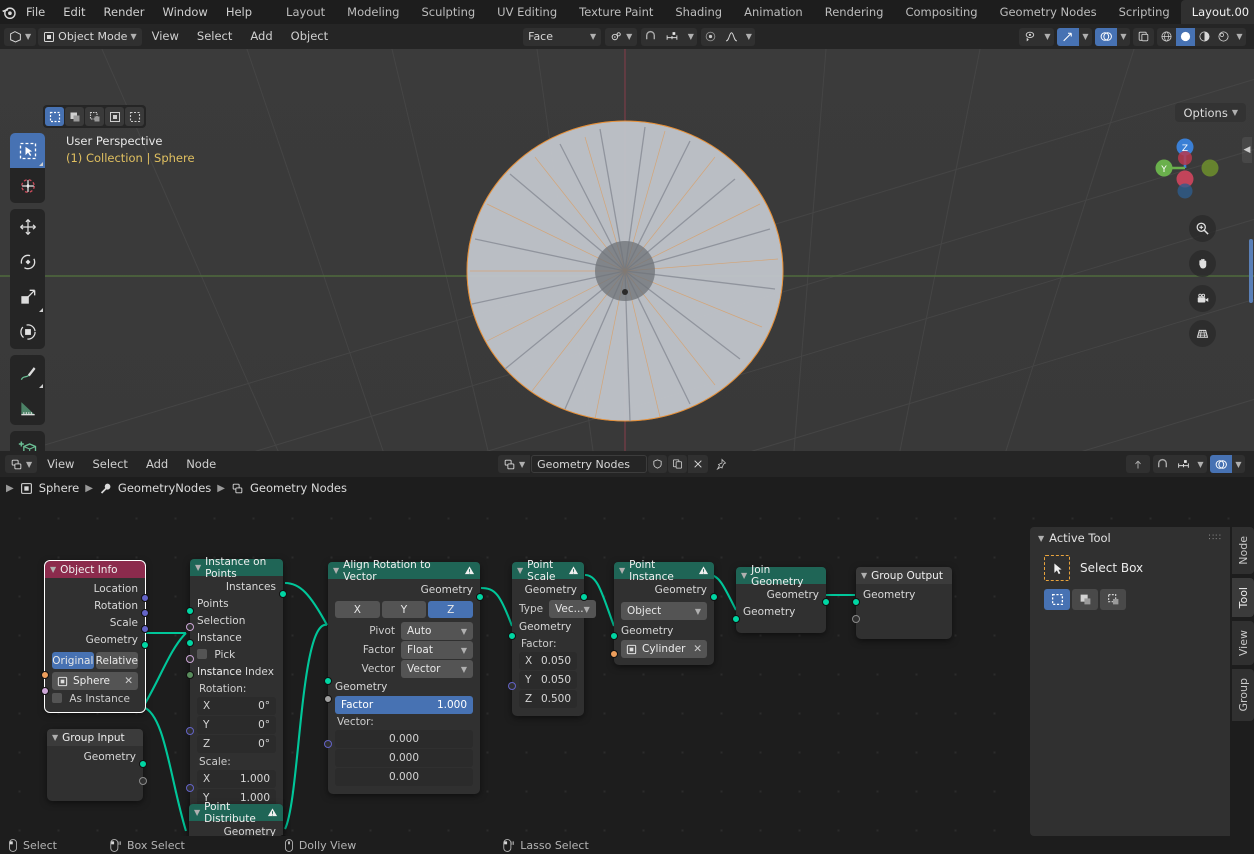 The height and width of the screenshot is (854, 1254). I want to click on socket-object-in, so click(45, 675).